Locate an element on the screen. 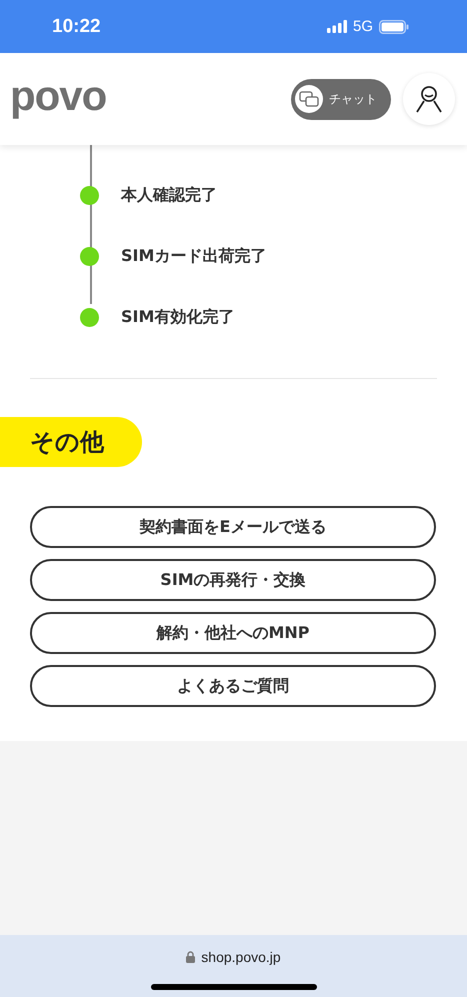  menu-button: よくあるご質問 is located at coordinates (233, 686).